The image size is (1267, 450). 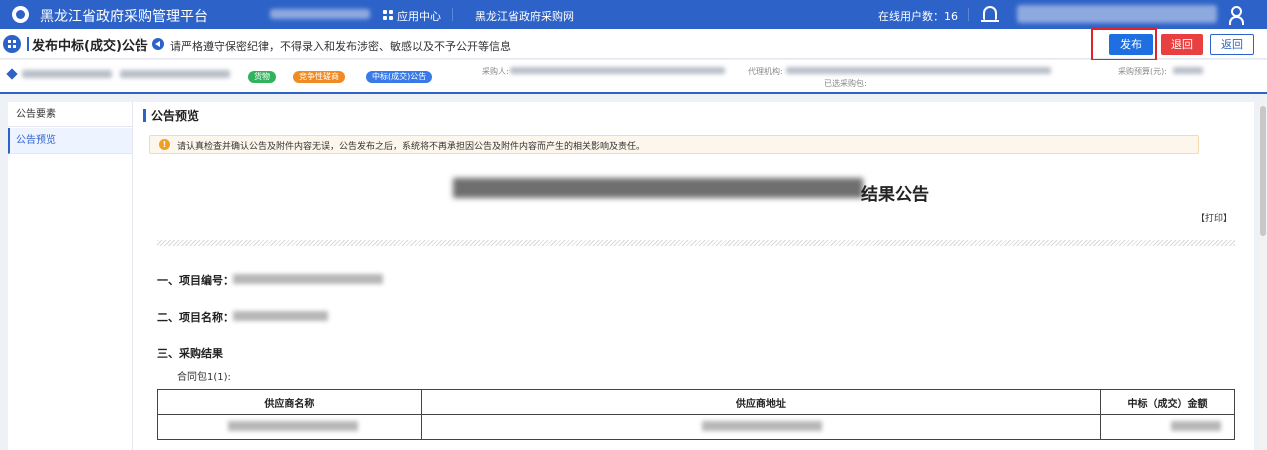 I want to click on logo-icon, so click(x=20, y=14).